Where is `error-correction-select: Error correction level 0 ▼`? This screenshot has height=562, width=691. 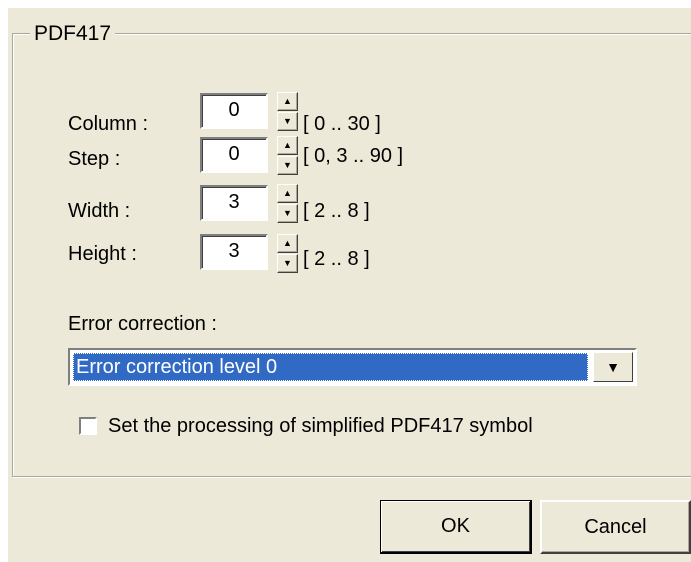
error-correction-select: Error correction level 0 ▼ is located at coordinates (352, 367).